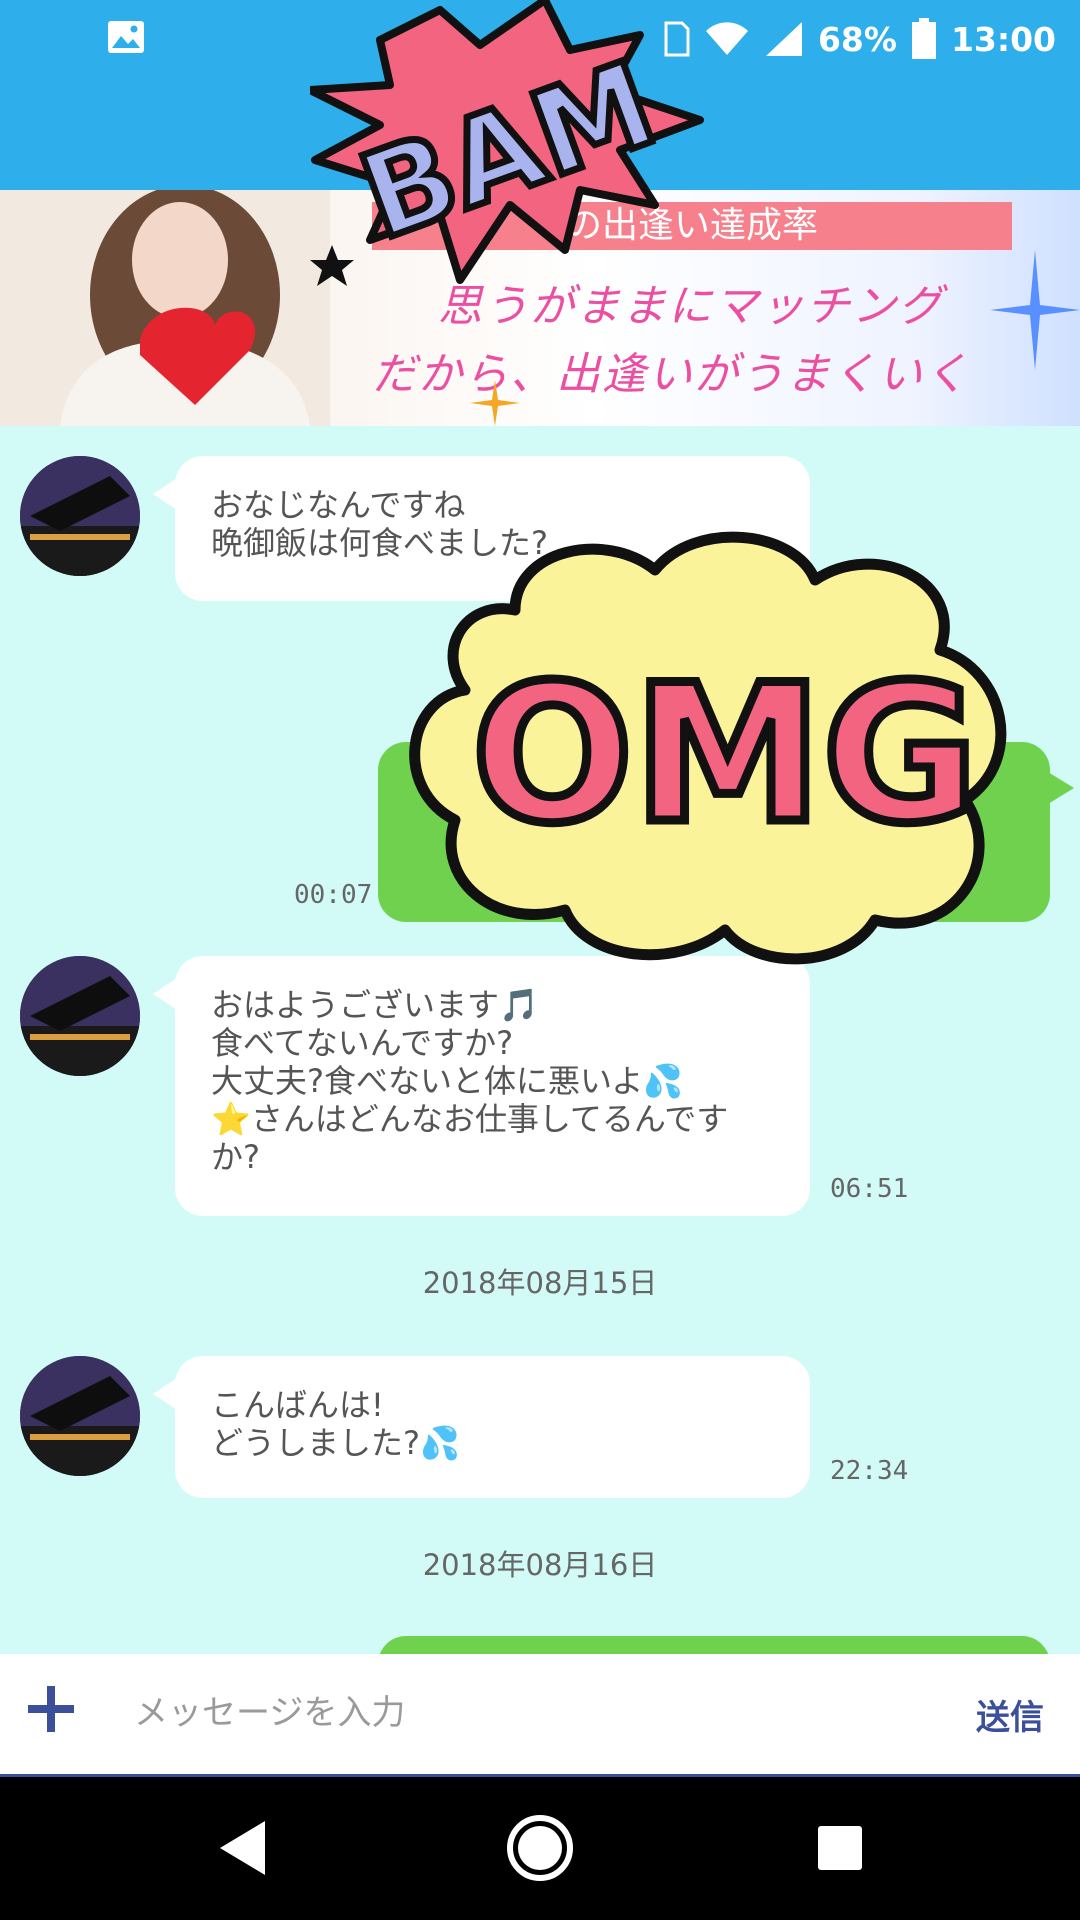  Describe the element at coordinates (447, 1081) in the screenshot. I see `message-text: 大丈夫?食べないと体に悪いよ💦` at that location.